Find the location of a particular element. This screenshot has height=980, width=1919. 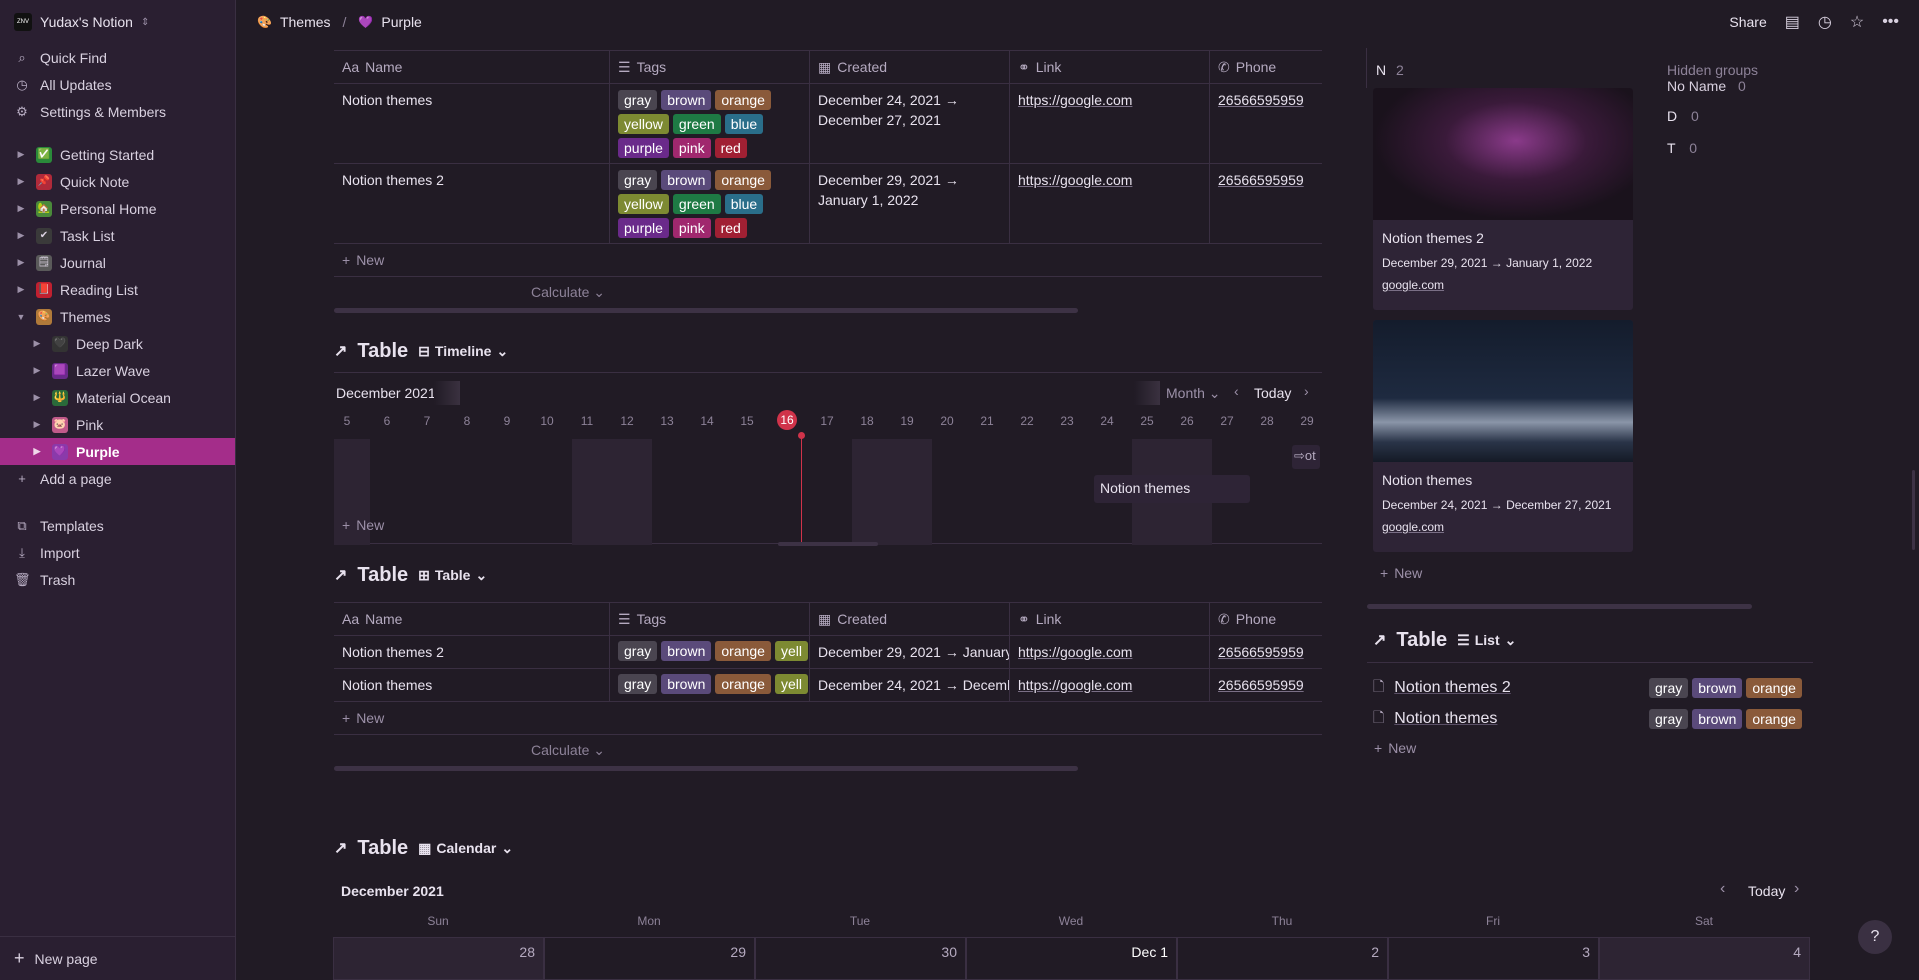

prev-button: ‹ is located at coordinates (1236, 391).